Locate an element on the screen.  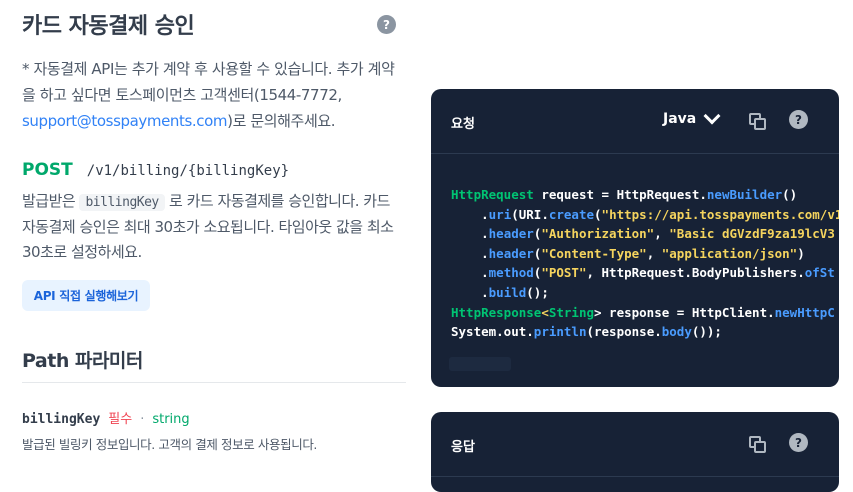
param-required: 필수 is located at coordinates (120, 419).